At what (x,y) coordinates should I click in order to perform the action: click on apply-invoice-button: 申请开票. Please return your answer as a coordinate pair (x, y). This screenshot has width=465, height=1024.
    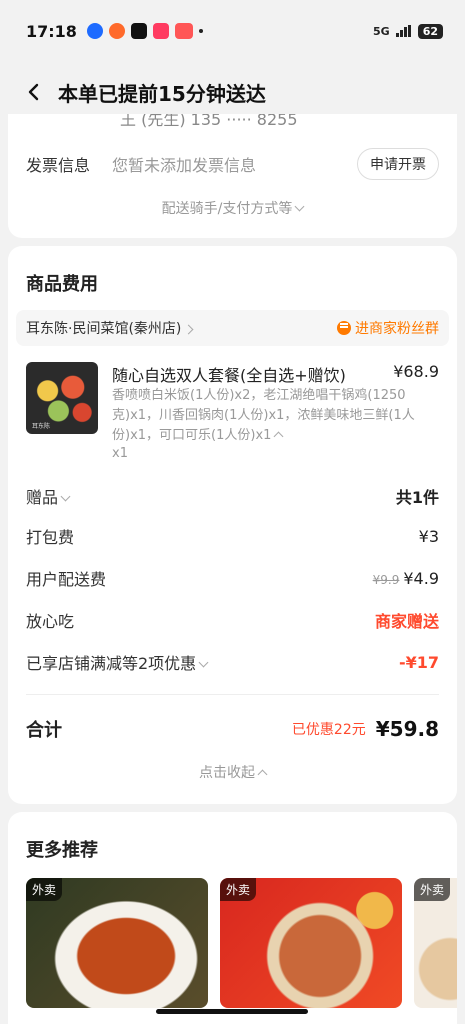
    Looking at the image, I should click on (398, 164).